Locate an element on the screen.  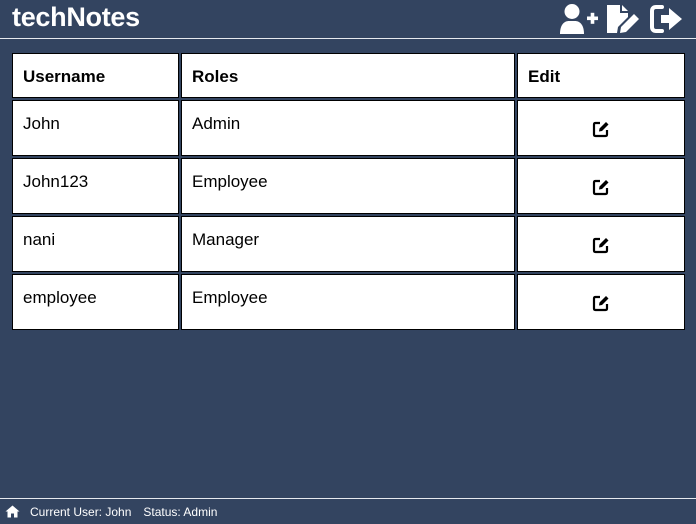
file-pen-icon is located at coordinates (623, 19).